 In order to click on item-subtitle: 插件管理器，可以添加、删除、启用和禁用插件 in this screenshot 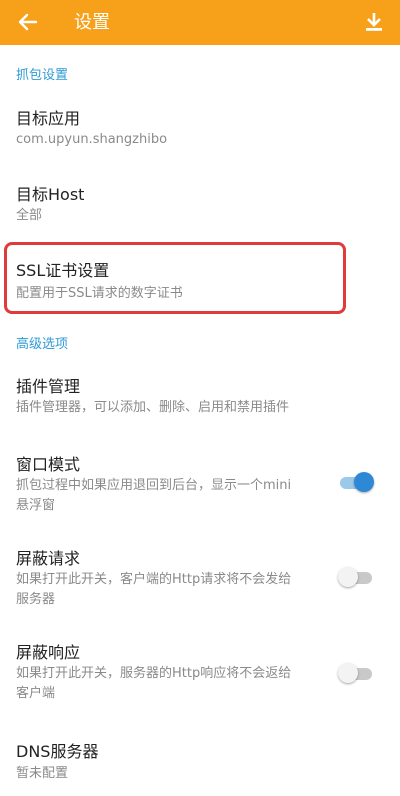, I will do `click(153, 407)`.